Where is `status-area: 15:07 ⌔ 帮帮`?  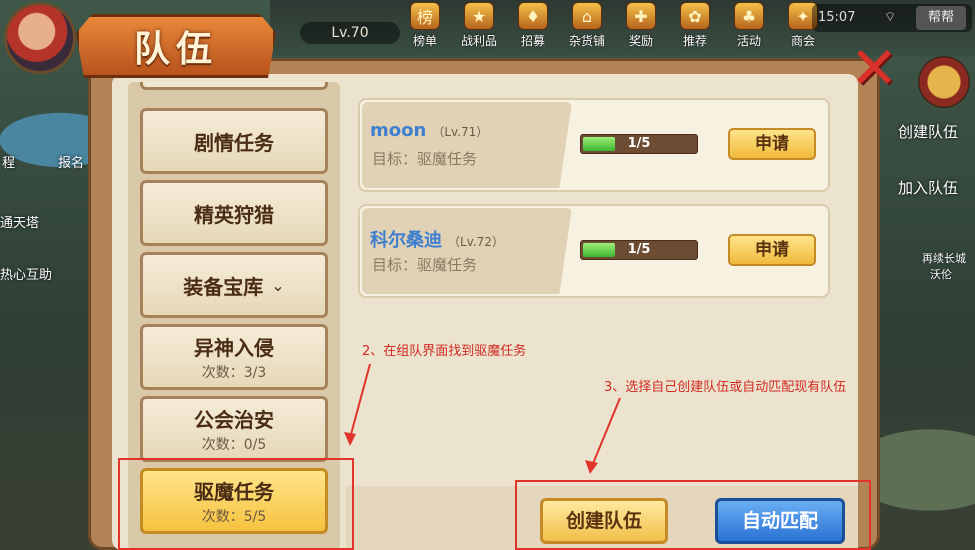
status-area: 15:07 ⌔ 帮帮 is located at coordinates (892, 18).